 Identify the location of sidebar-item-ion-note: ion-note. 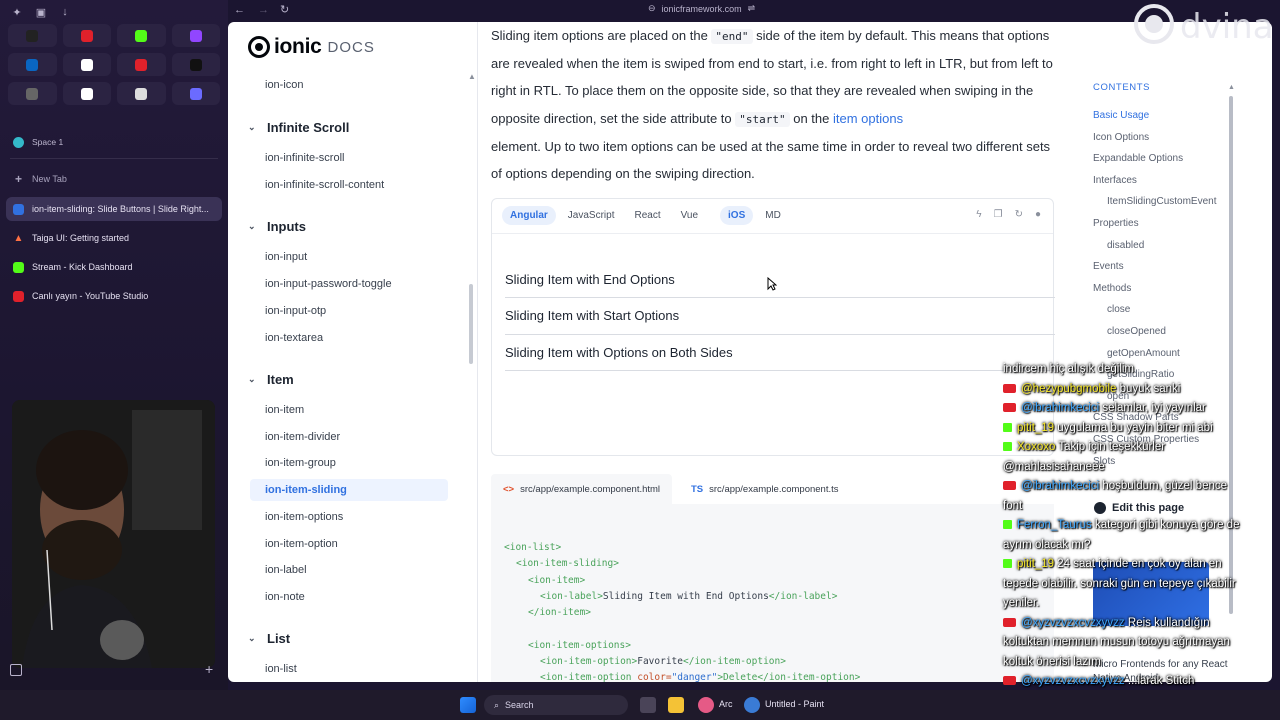
(285, 597).